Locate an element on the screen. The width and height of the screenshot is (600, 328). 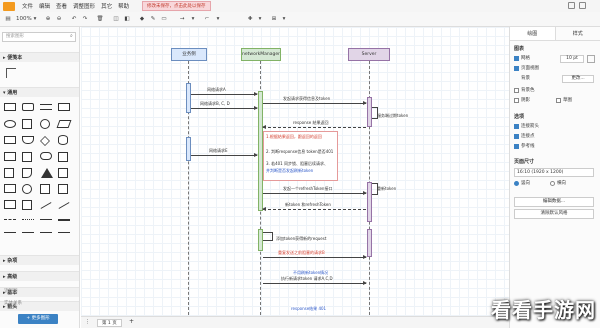
unsaved-warning: 修改未保存，点击此处以保存 is located at coordinates (176, 6).